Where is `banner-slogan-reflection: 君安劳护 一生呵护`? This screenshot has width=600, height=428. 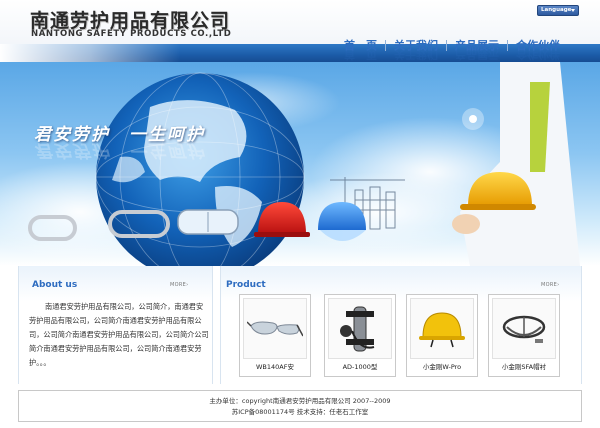 banner-slogan-reflection: 君安劳护 一生呵护 is located at coordinates (119, 150).